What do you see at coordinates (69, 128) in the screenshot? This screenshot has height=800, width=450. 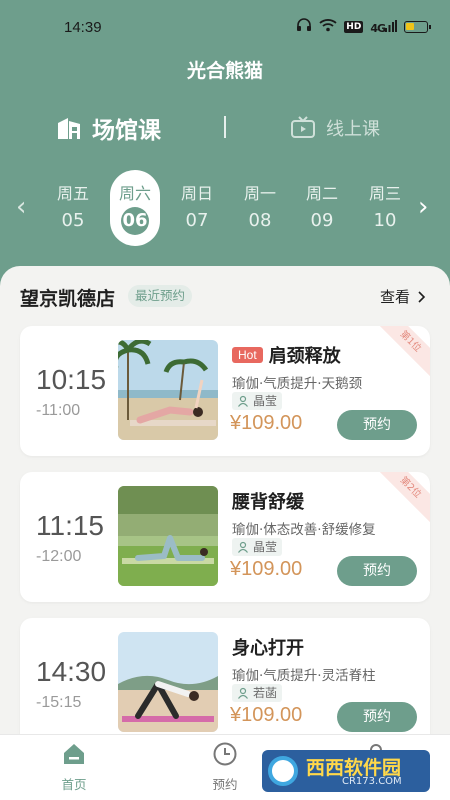 I see `building-icon` at bounding box center [69, 128].